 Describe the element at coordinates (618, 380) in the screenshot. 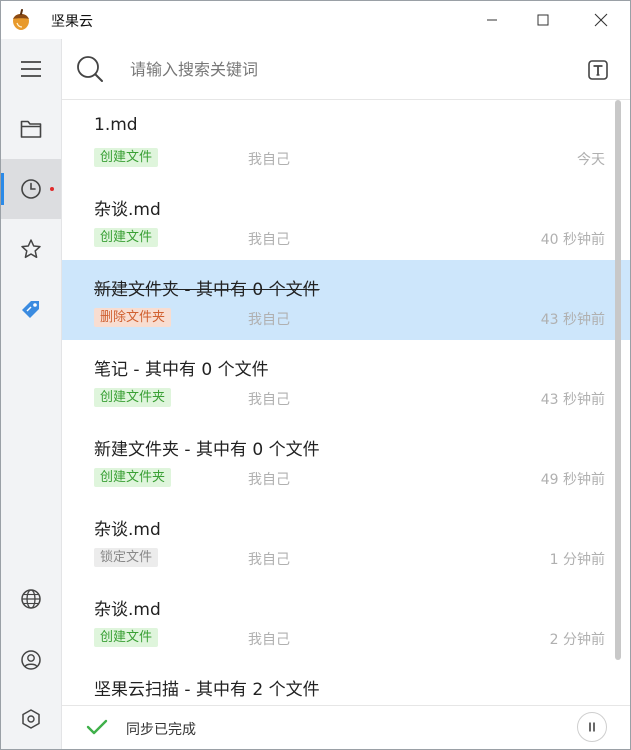

I see `list-scrollbar` at that location.